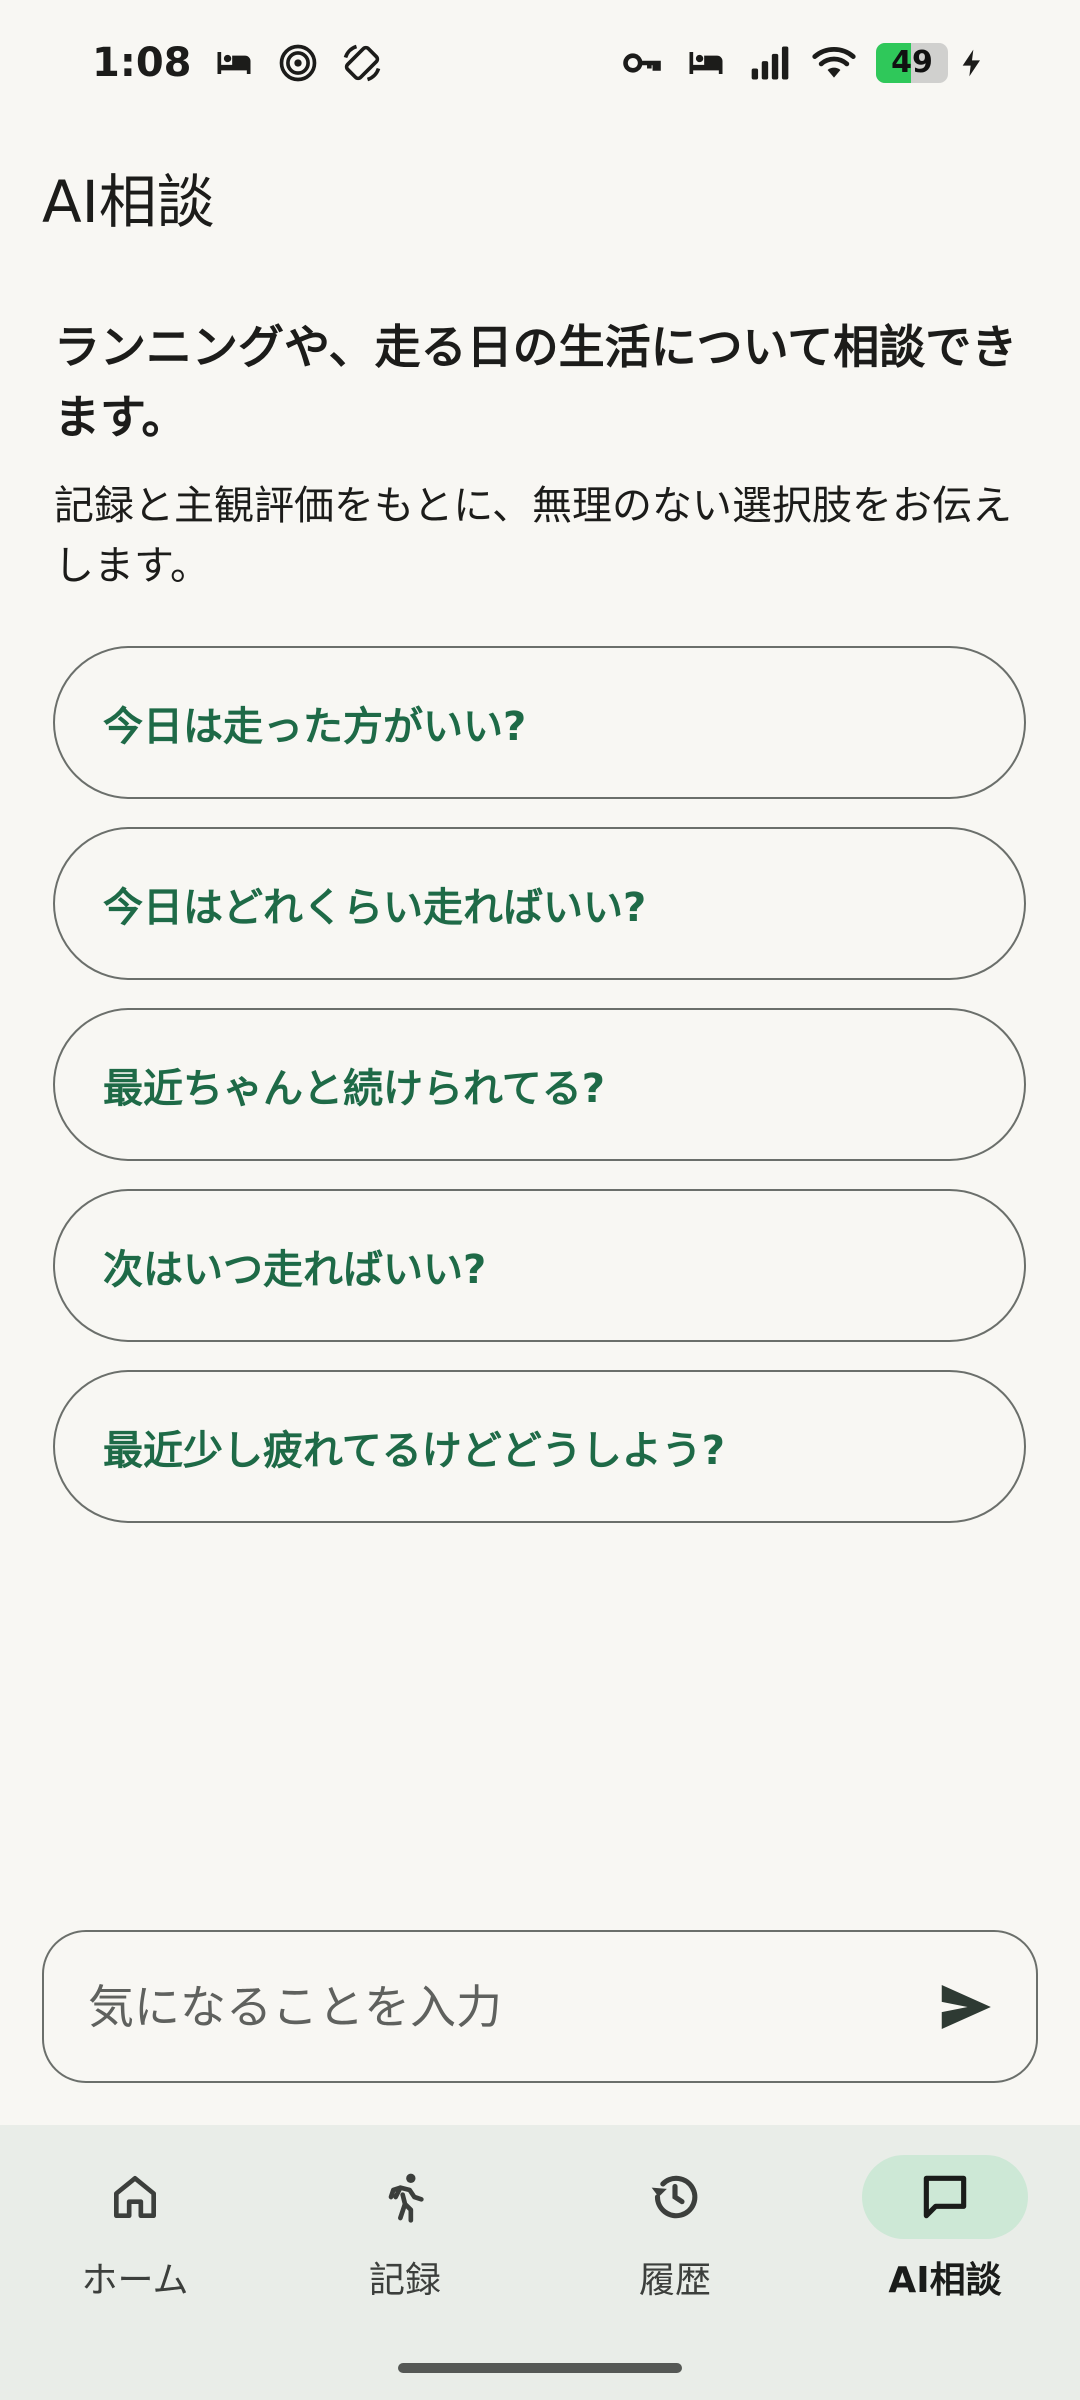 This screenshot has height=2400, width=1080. I want to click on status-bar: 1:08 49, so click(540, 62).